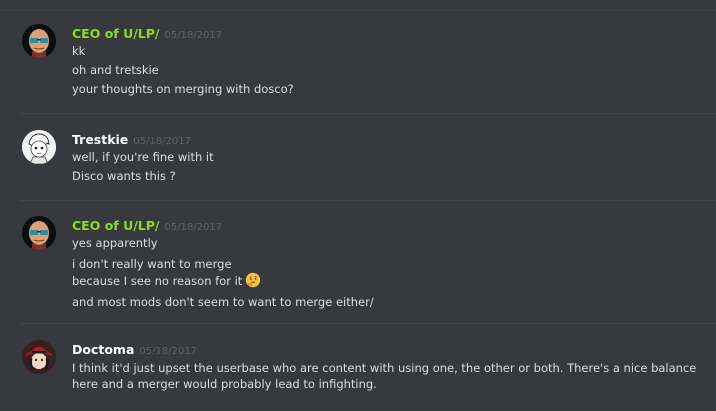 This screenshot has width=716, height=411. I want to click on username: Trestkie, so click(100, 139).